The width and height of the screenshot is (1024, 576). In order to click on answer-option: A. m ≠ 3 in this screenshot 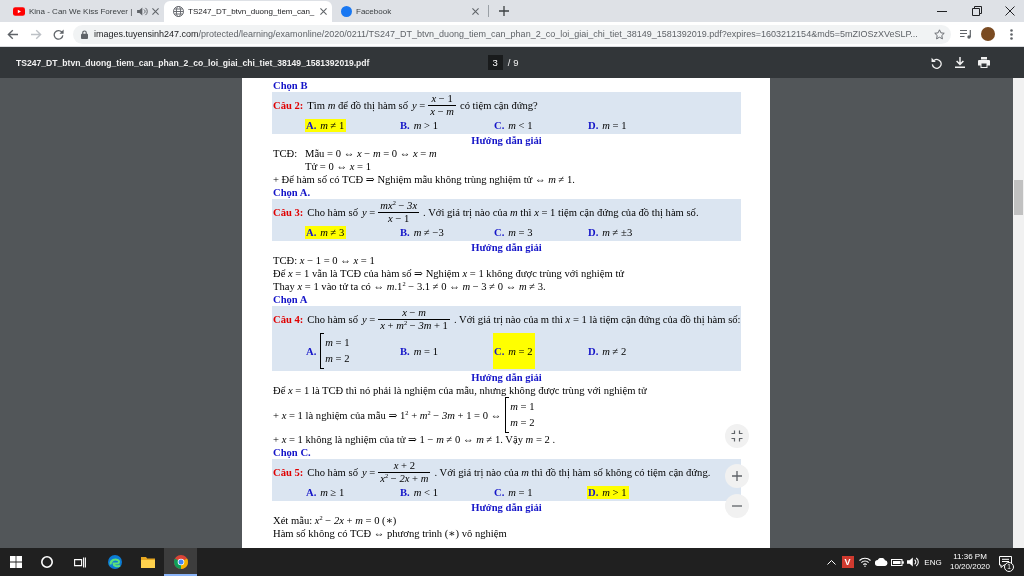, I will do `click(326, 232)`.